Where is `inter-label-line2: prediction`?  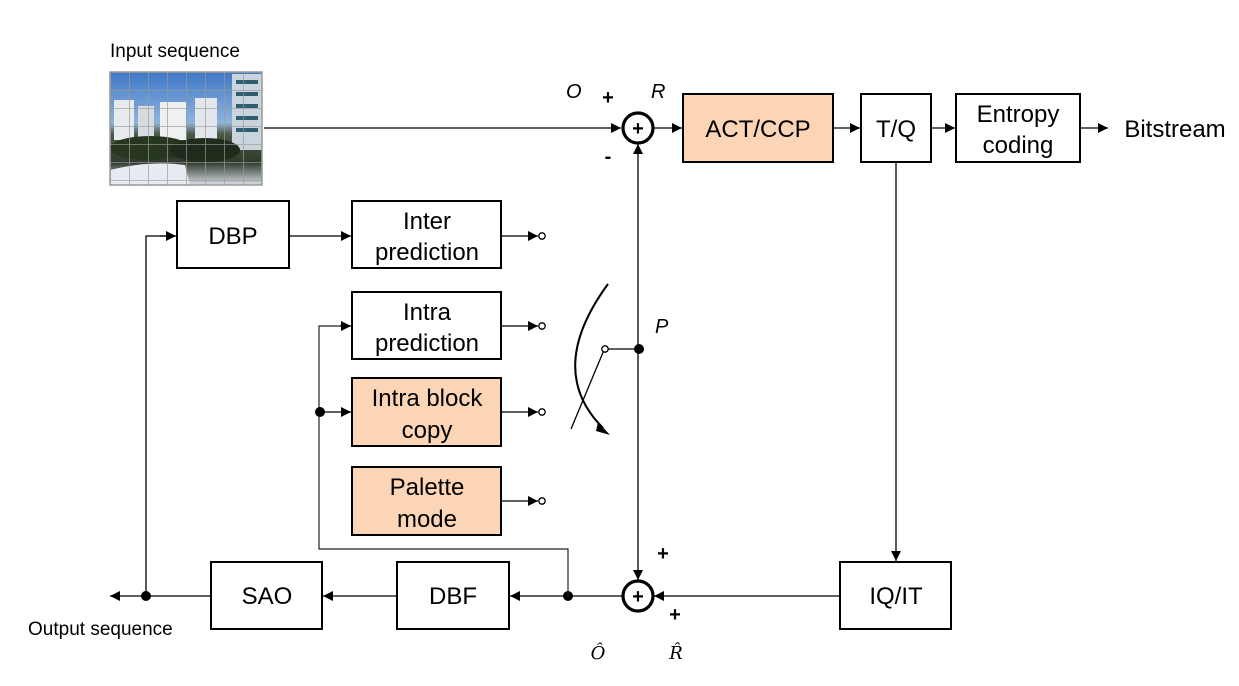 inter-label-line2: prediction is located at coordinates (427, 252).